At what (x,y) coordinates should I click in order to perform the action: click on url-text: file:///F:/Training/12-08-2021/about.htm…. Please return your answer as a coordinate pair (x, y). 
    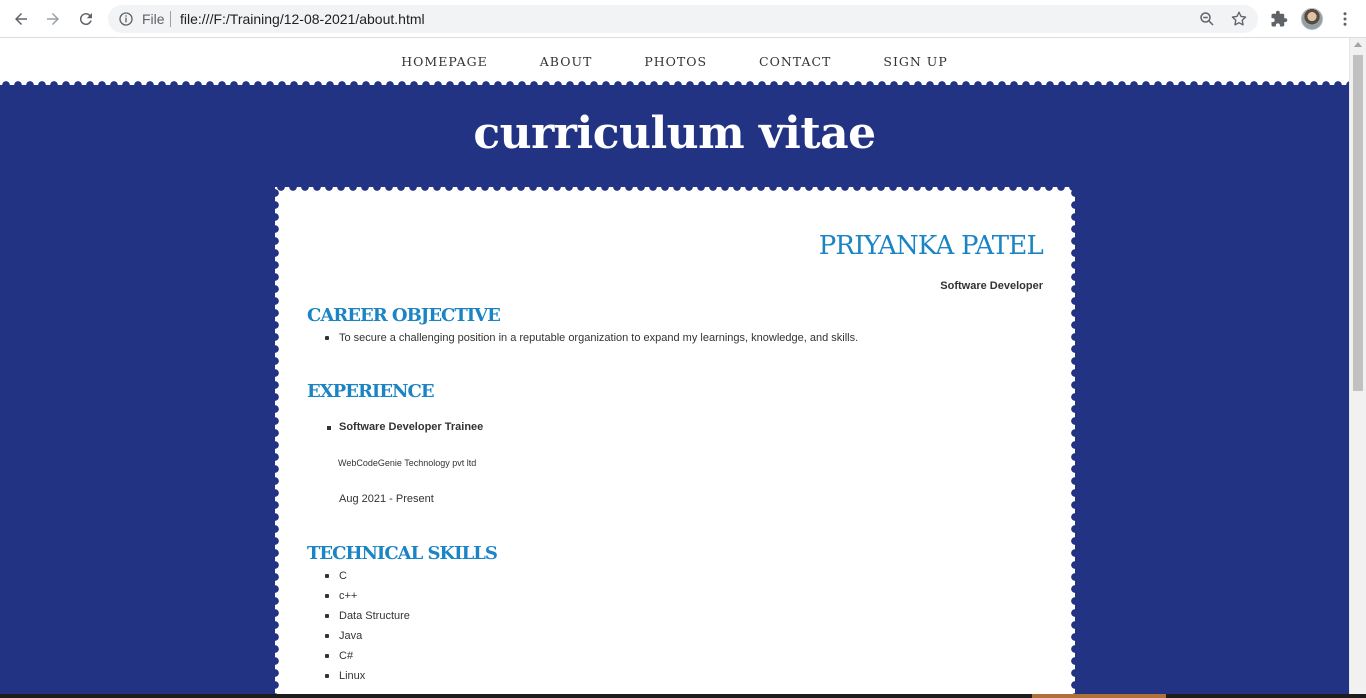
    Looking at the image, I should click on (302, 19).